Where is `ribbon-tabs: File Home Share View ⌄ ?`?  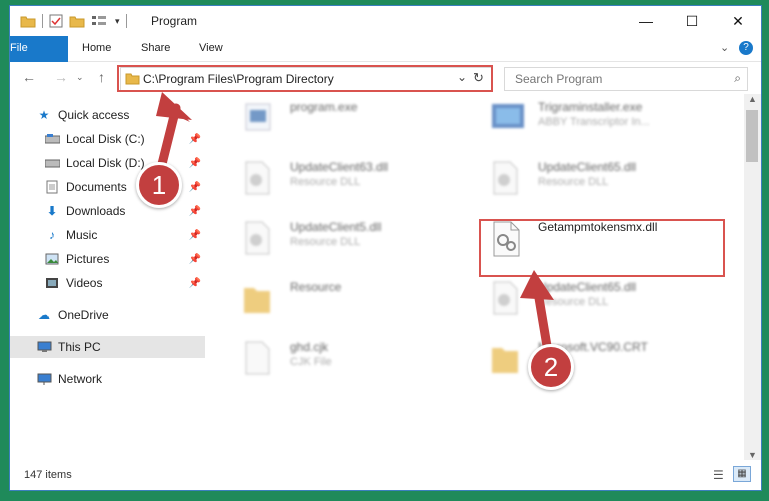
ribbon-tabs: File Home Share View ⌄ ? is located at coordinates (385, 60).